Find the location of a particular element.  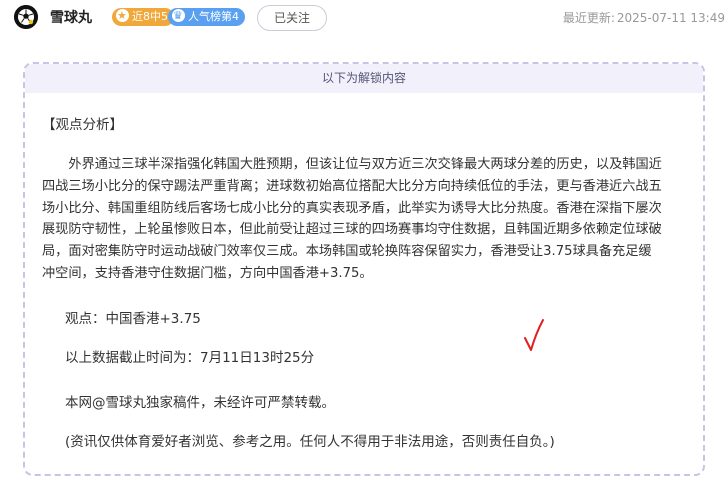

follow-button: 已关注 is located at coordinates (292, 18).